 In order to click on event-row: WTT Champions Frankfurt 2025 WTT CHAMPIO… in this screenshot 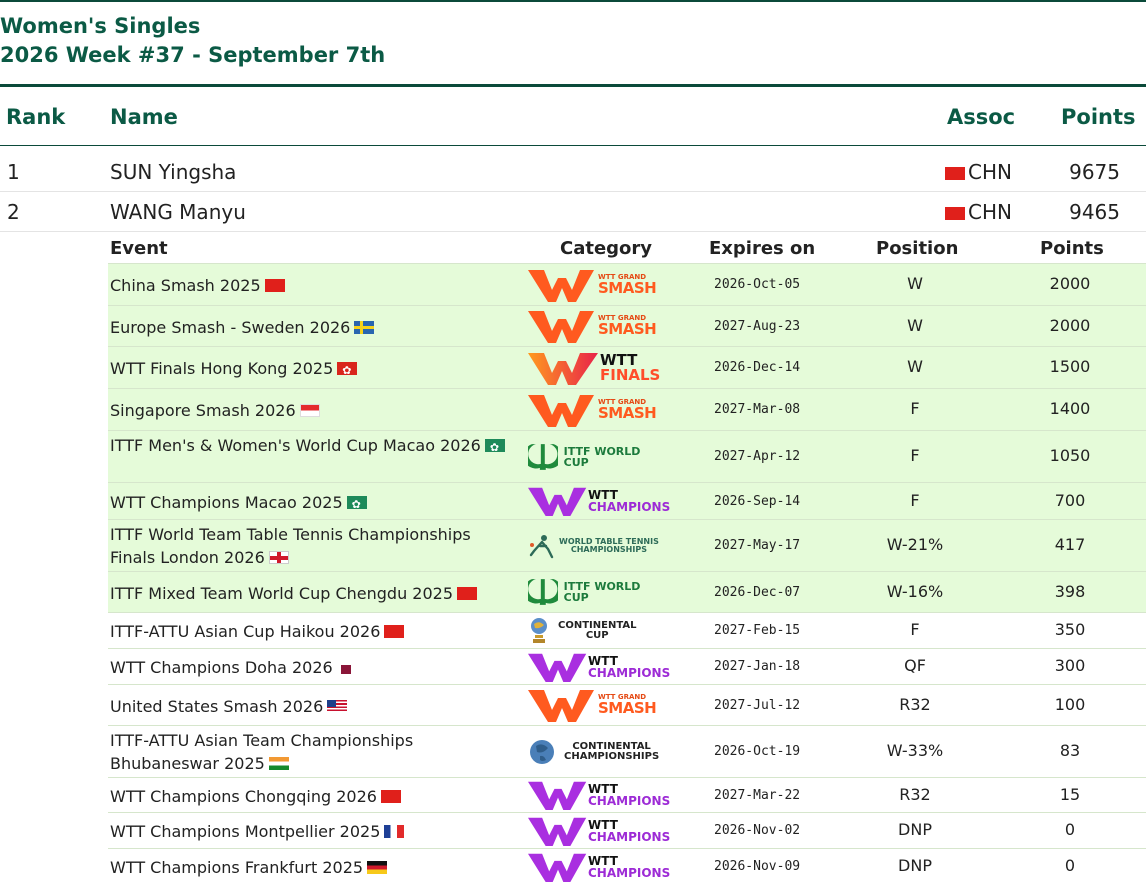, I will do `click(627, 866)`.